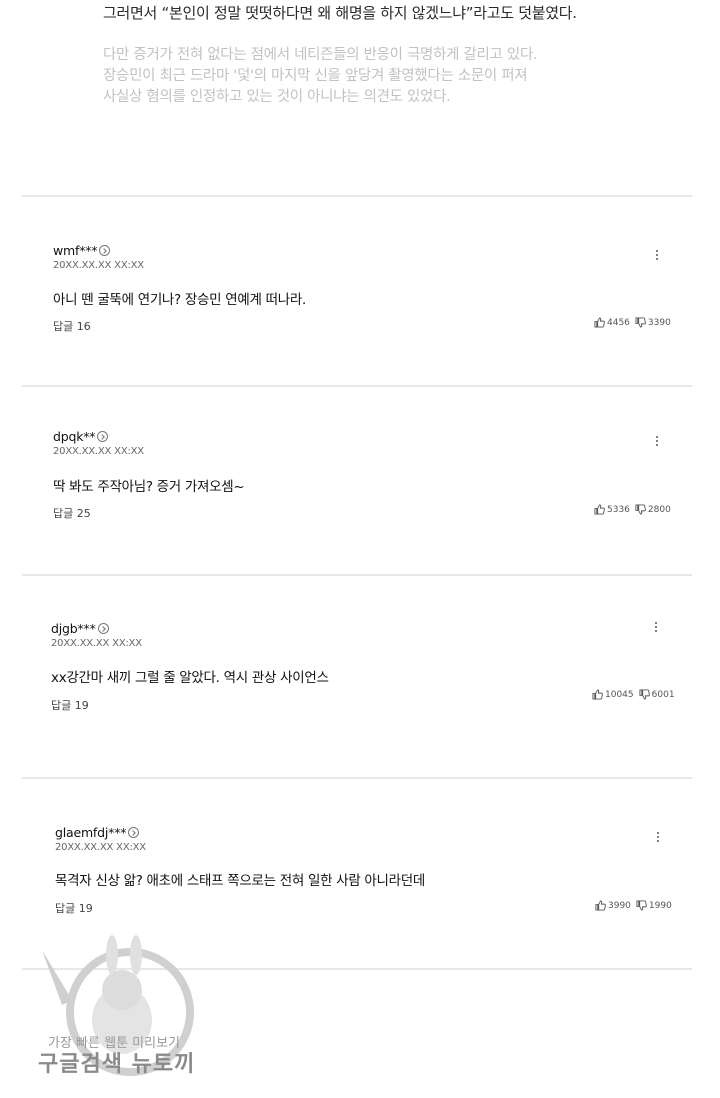 Image resolution: width=720 pixels, height=1098 pixels. What do you see at coordinates (632, 509) in the screenshot?
I see `vote-group: 5336 2800` at bounding box center [632, 509].